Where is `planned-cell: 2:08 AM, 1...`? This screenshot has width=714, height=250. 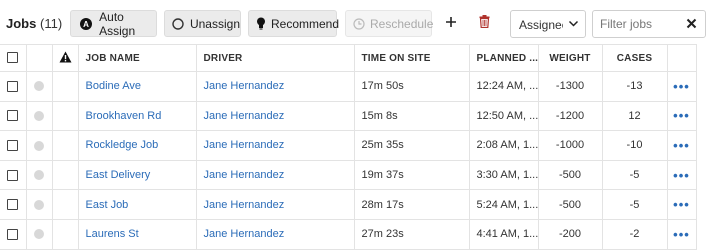 planned-cell: 2:08 AM, 1... is located at coordinates (504, 145).